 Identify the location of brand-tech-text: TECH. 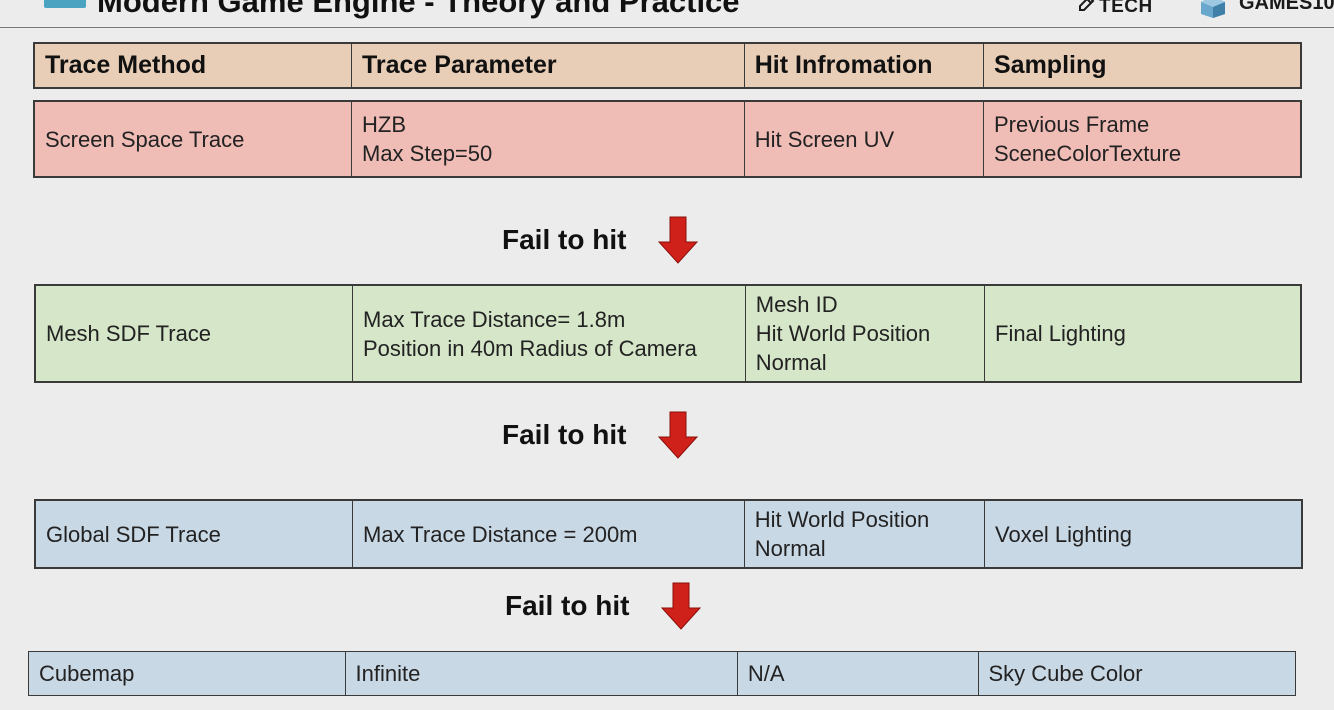
(1126, 8).